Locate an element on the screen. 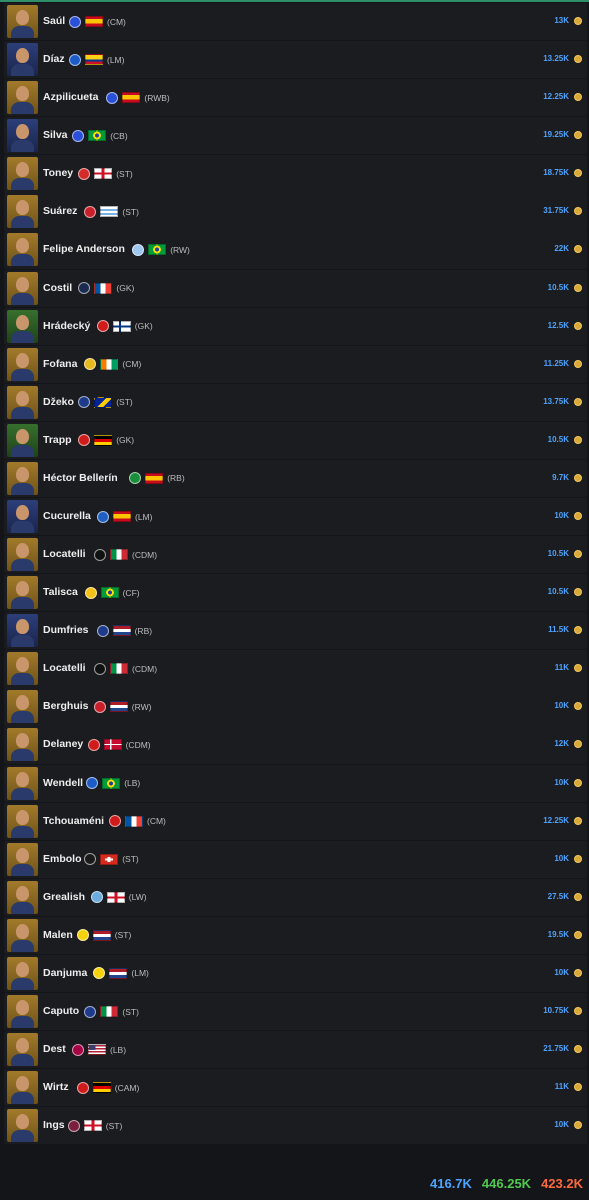 Image resolution: width=589 pixels, height=1200 pixels. player-name: Wirtz is located at coordinates (56, 1087).